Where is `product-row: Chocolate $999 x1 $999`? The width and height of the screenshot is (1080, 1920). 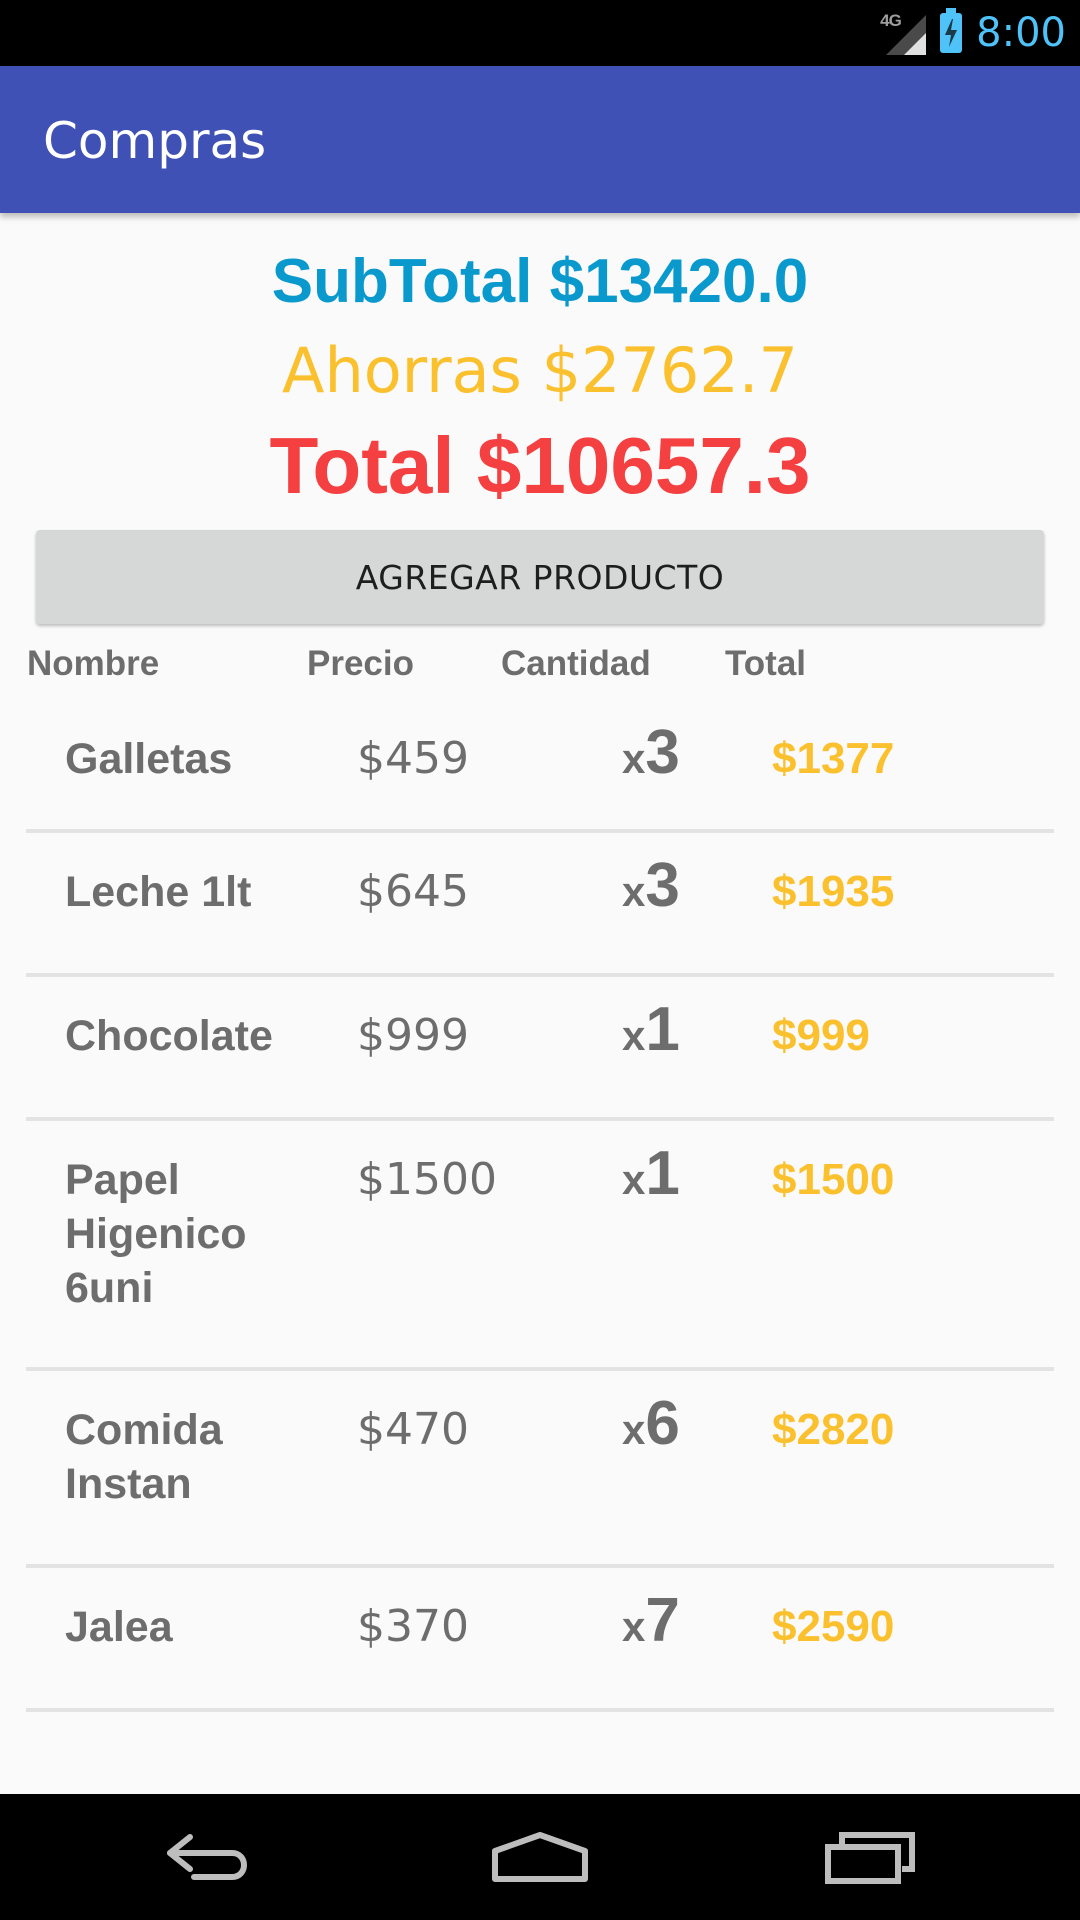
product-row: Chocolate $999 x1 $999 is located at coordinates (540, 1049).